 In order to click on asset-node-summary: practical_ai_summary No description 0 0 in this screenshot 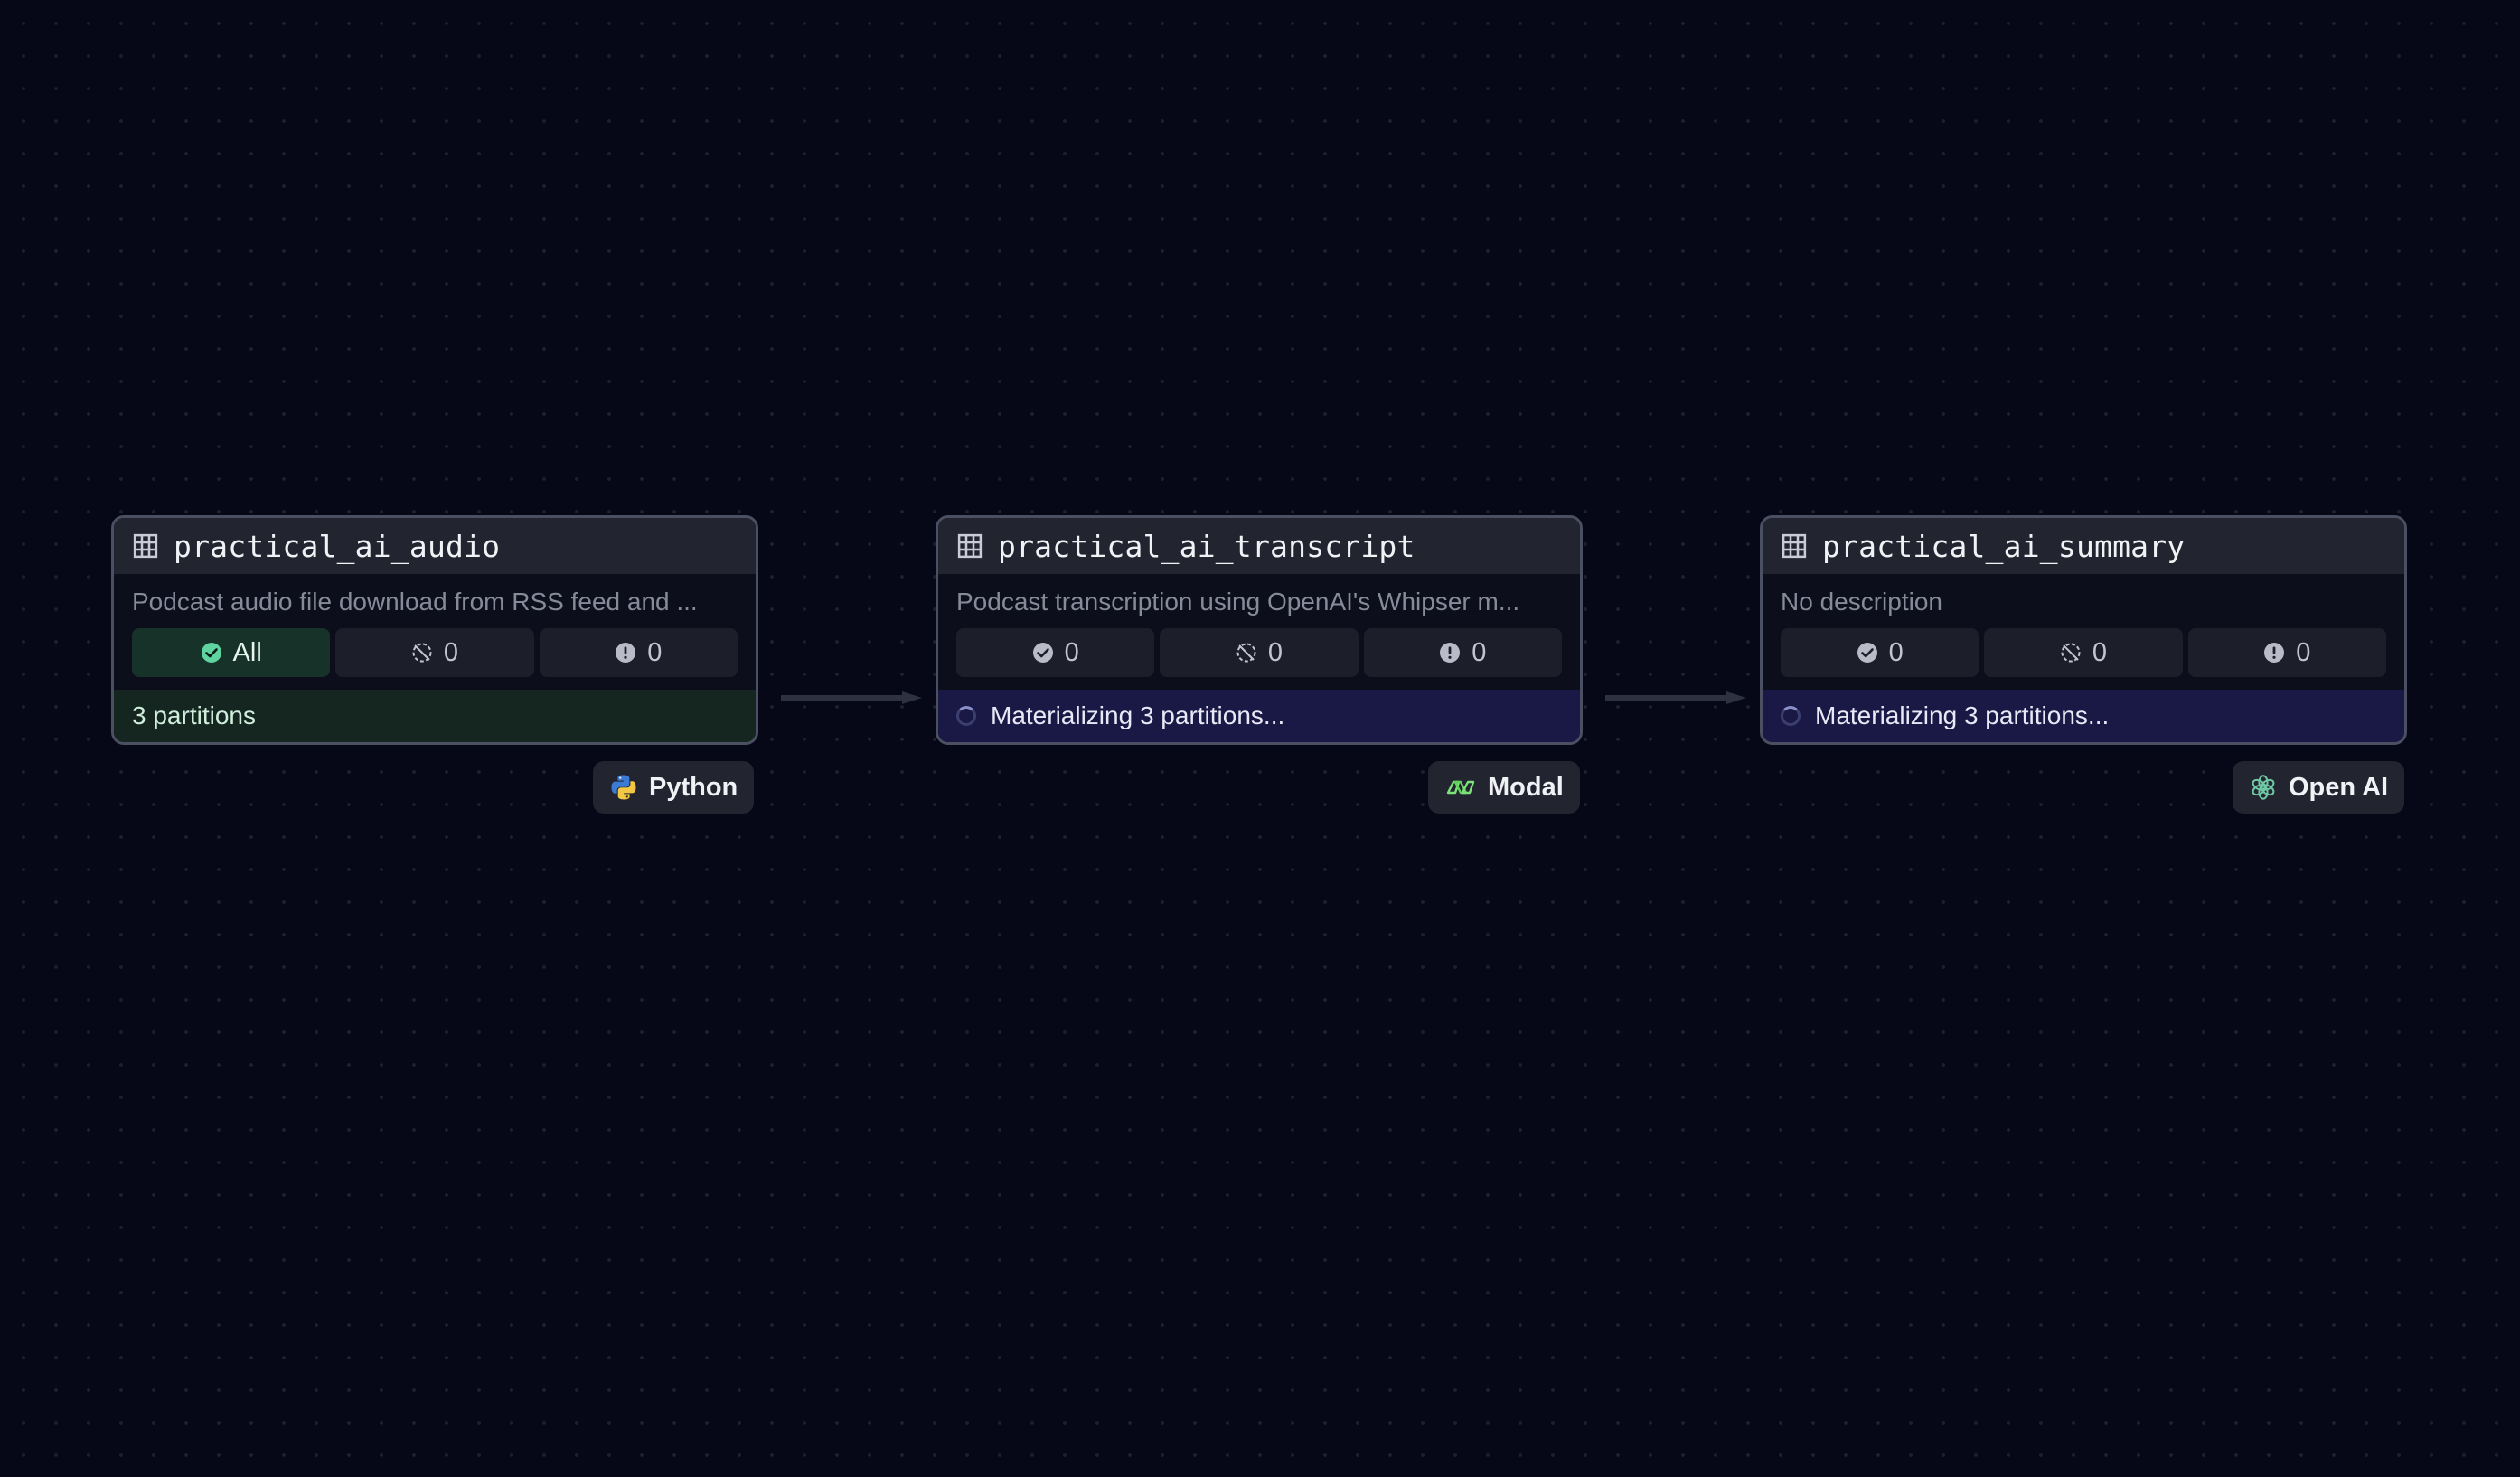, I will do `click(2084, 630)`.